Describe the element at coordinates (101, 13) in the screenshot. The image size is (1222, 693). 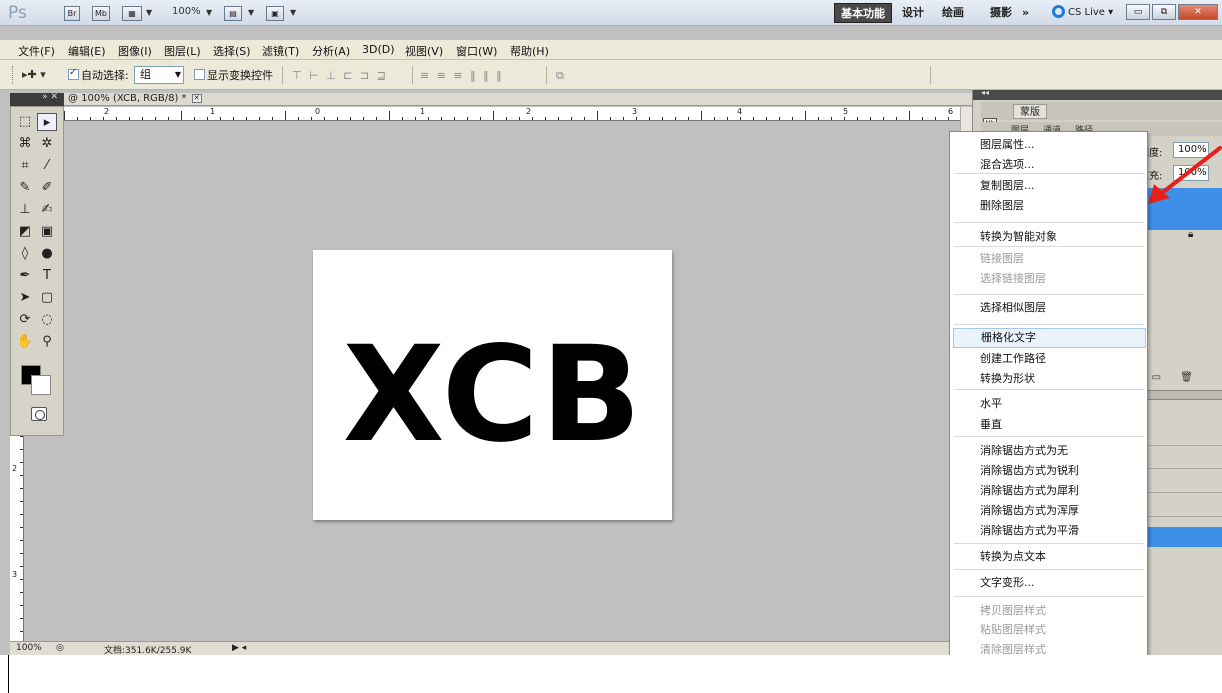
I see `mini-bridge-button: Mb` at that location.